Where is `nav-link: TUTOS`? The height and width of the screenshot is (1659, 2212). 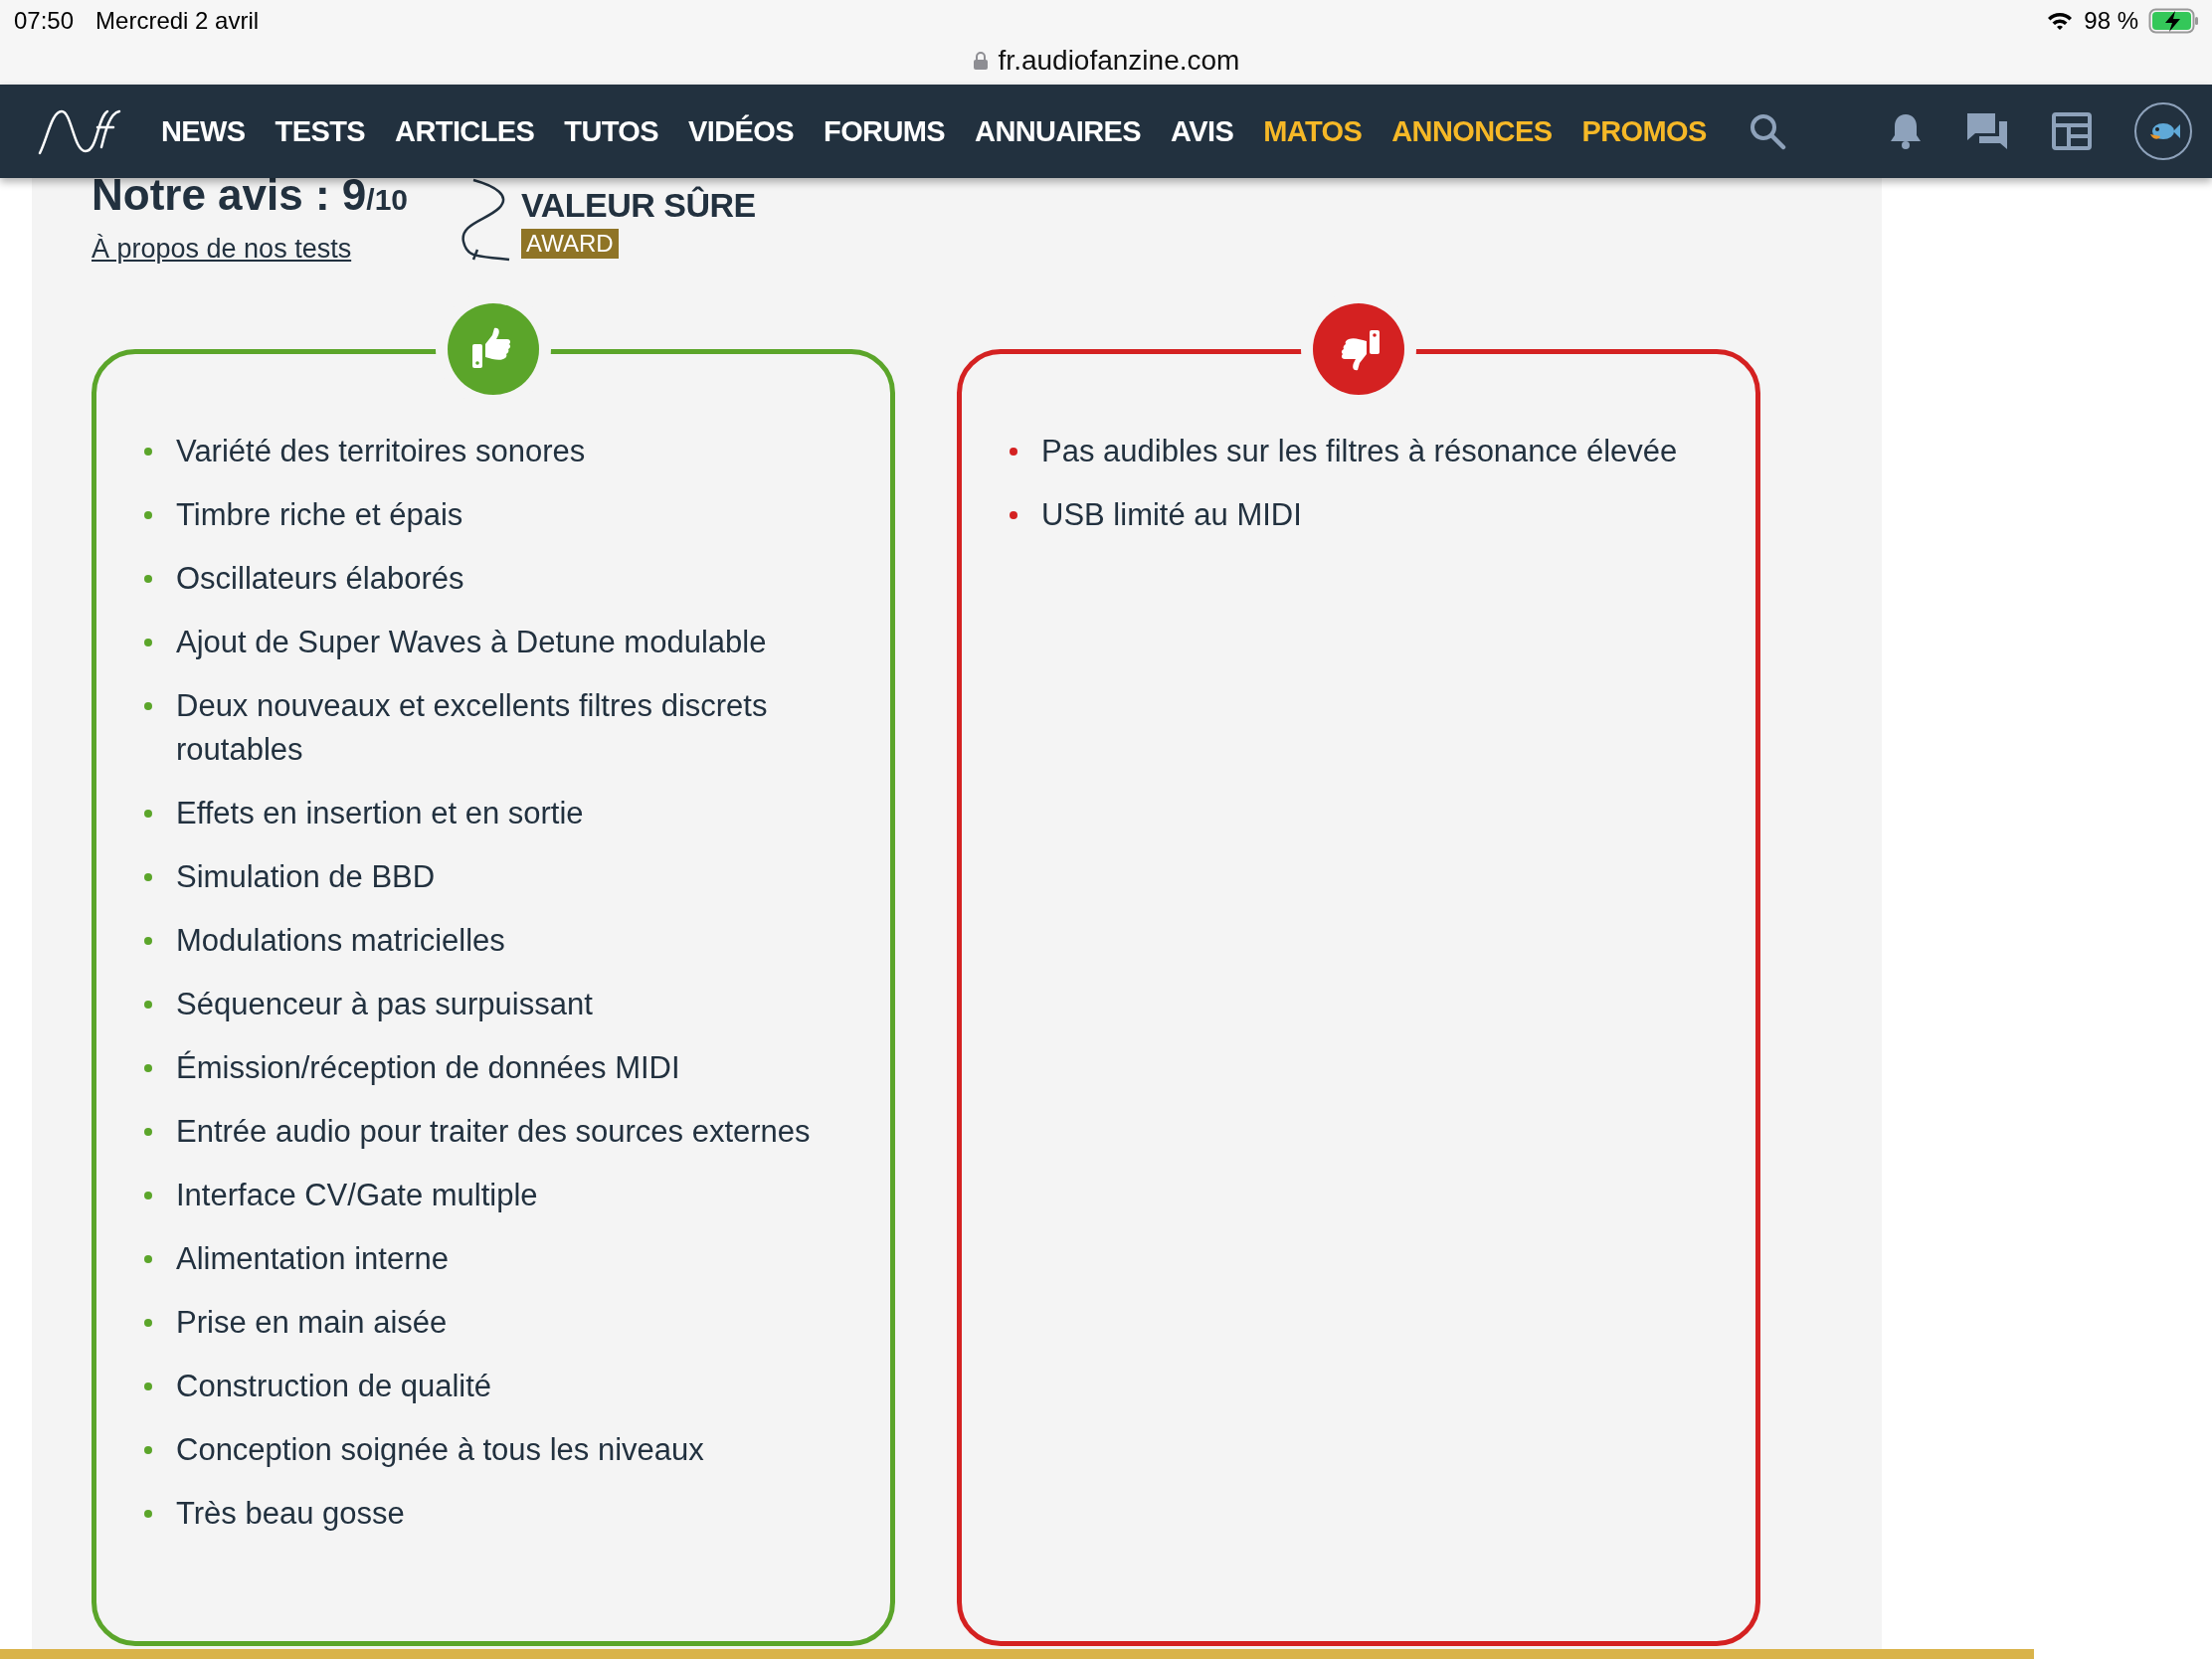 nav-link: TUTOS is located at coordinates (611, 131).